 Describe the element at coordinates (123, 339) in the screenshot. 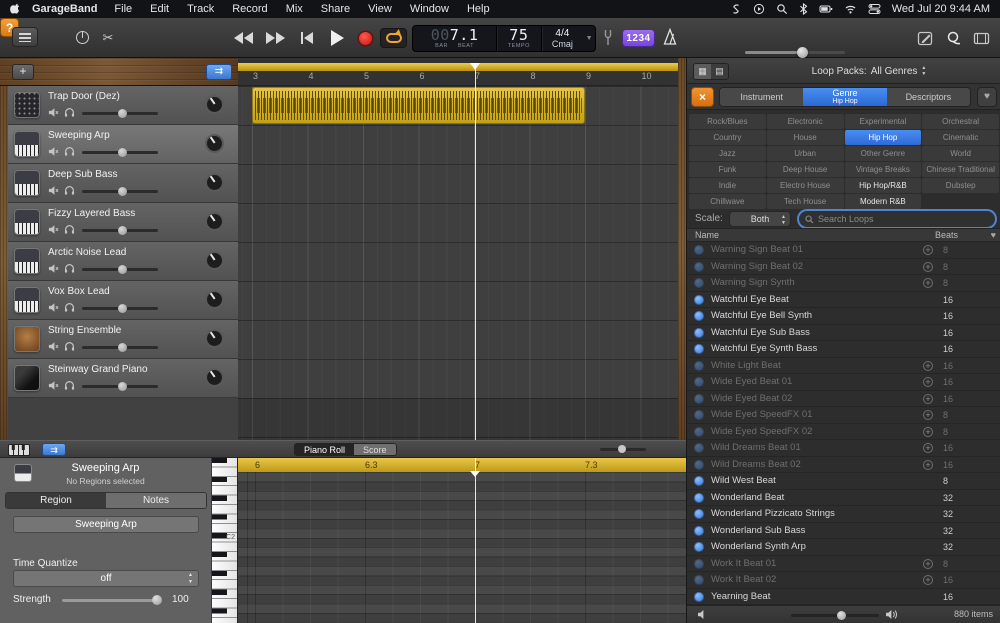

I see `track-header: String Ensemble` at that location.